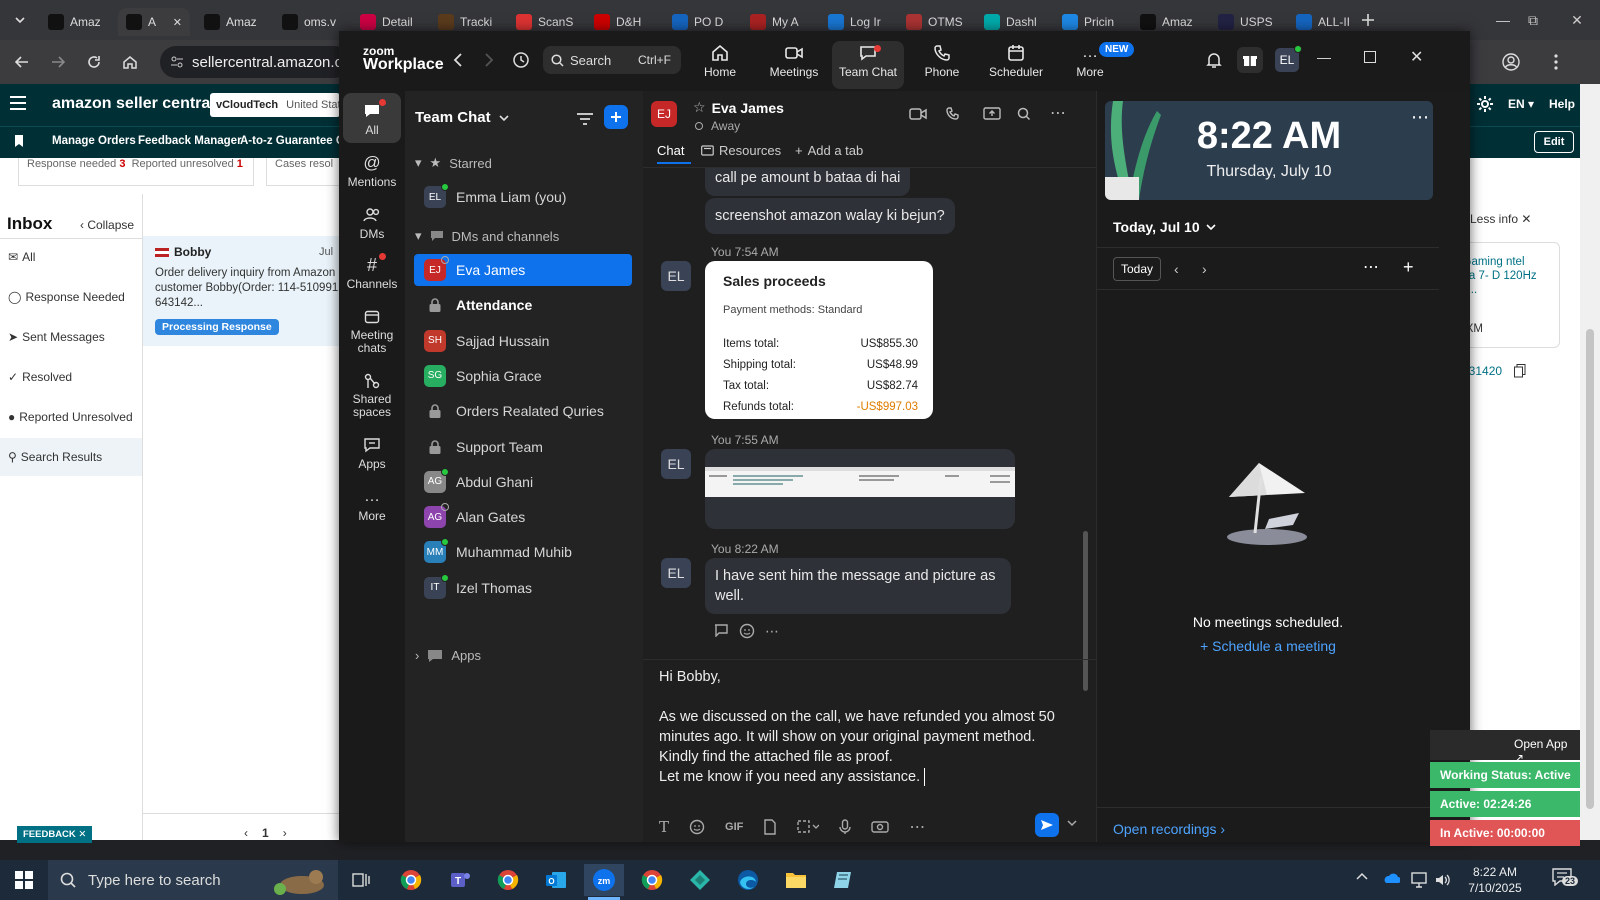 This screenshot has width=1600, height=900. What do you see at coordinates (1288, 58) in the screenshot?
I see `user-avatar: EL` at bounding box center [1288, 58].